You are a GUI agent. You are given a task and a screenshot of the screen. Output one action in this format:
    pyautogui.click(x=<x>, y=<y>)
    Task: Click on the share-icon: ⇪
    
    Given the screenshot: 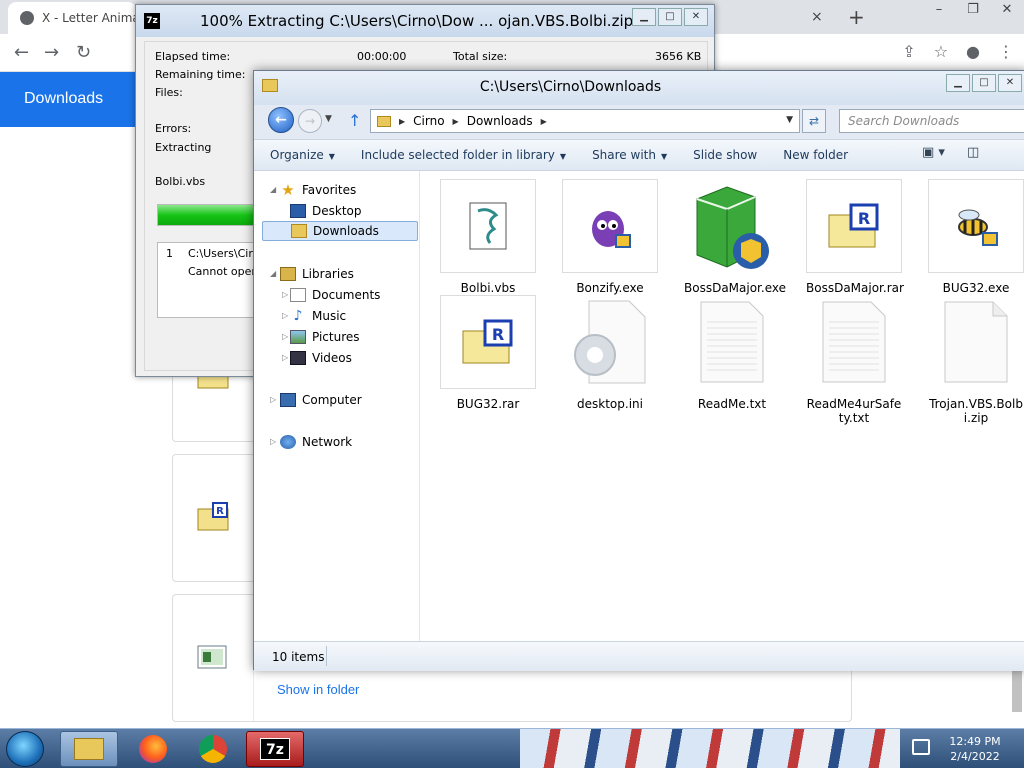 What is the action you would take?
    pyautogui.click(x=908, y=51)
    